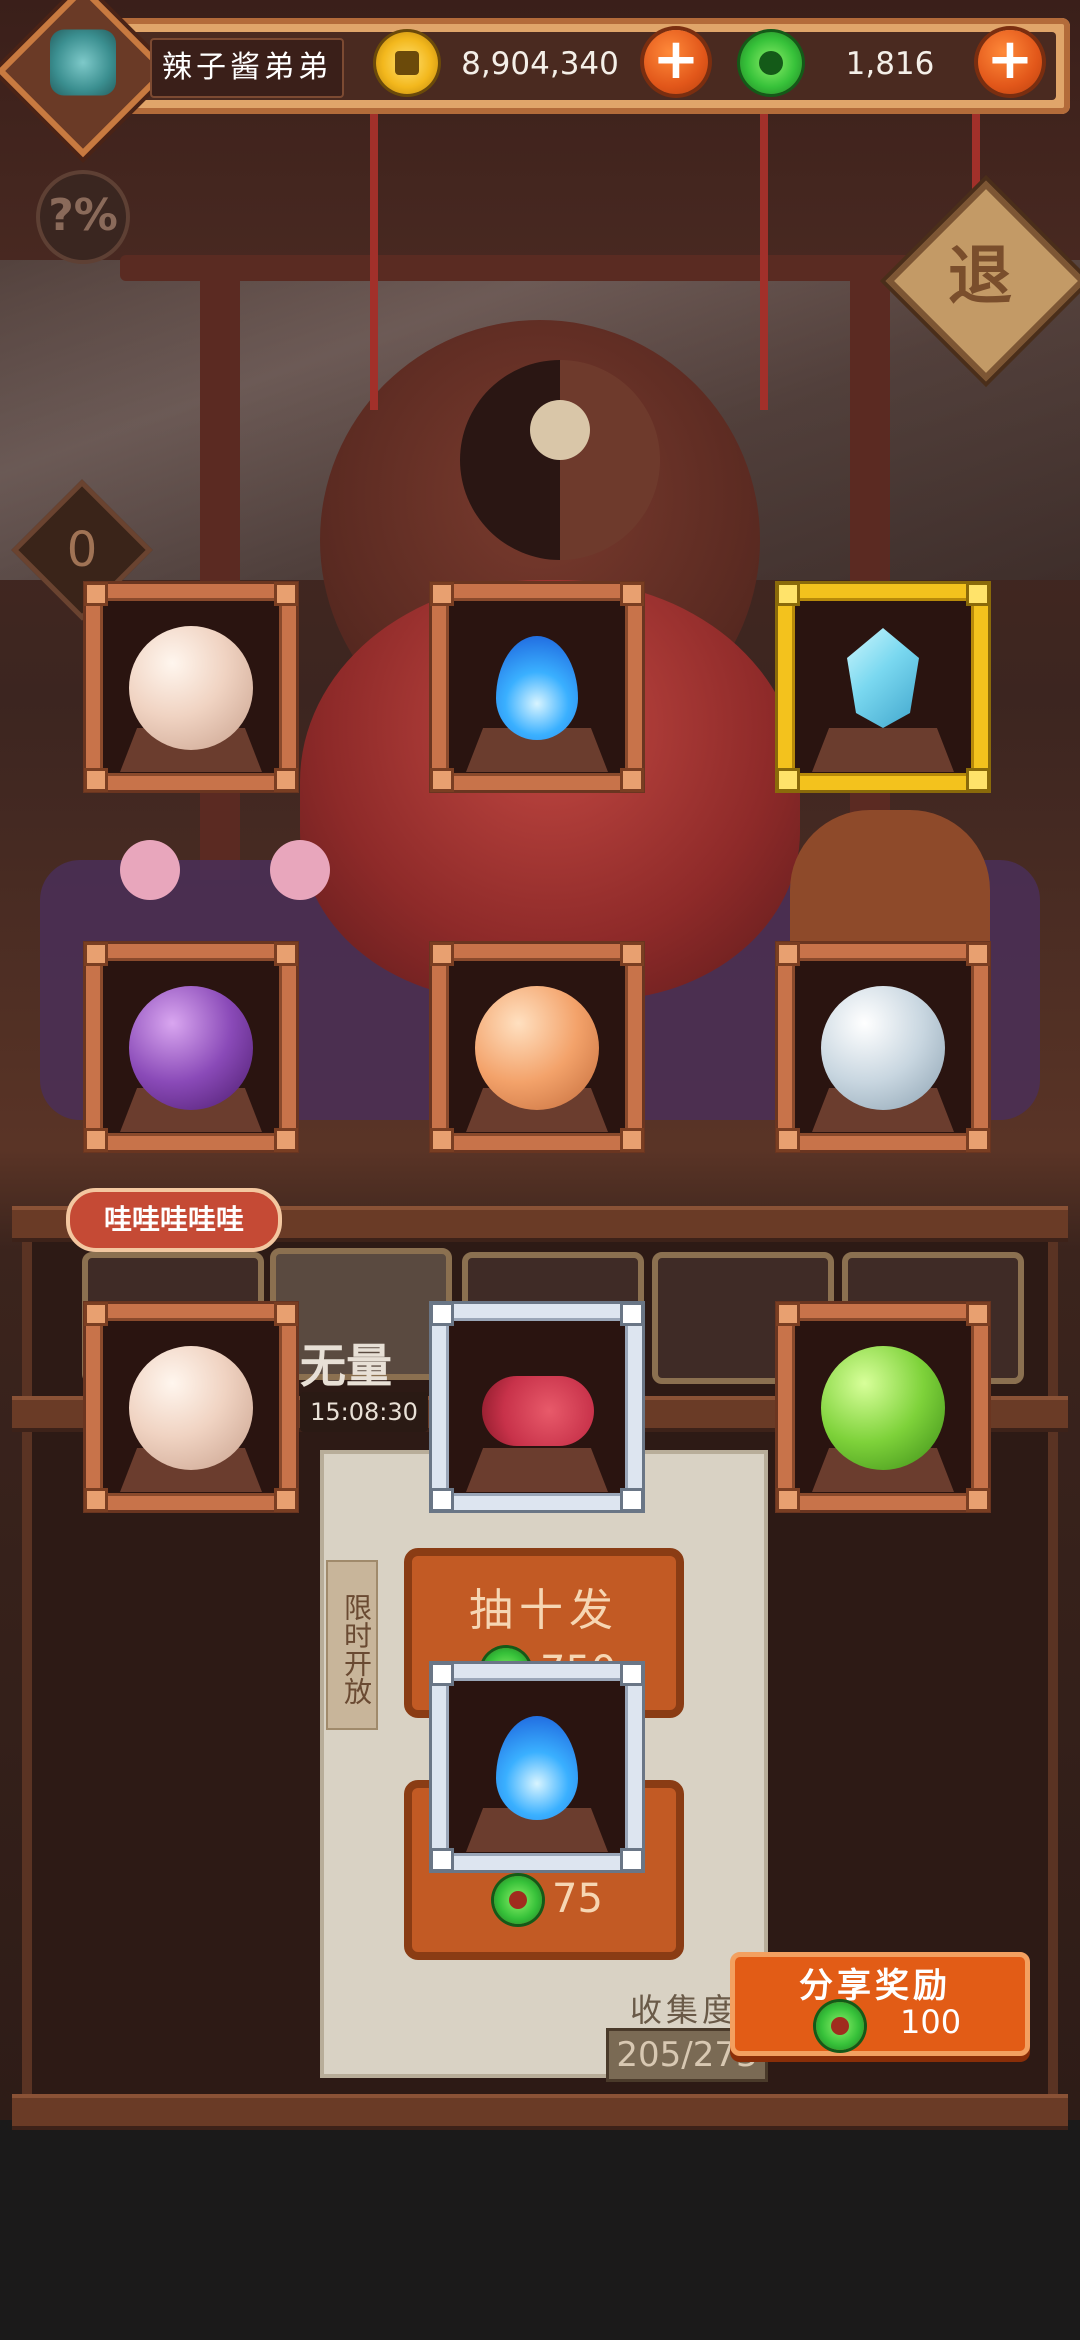 The image size is (1080, 2340). What do you see at coordinates (870, 580) in the screenshot?
I see `gate-pillar-right` at bounding box center [870, 580].